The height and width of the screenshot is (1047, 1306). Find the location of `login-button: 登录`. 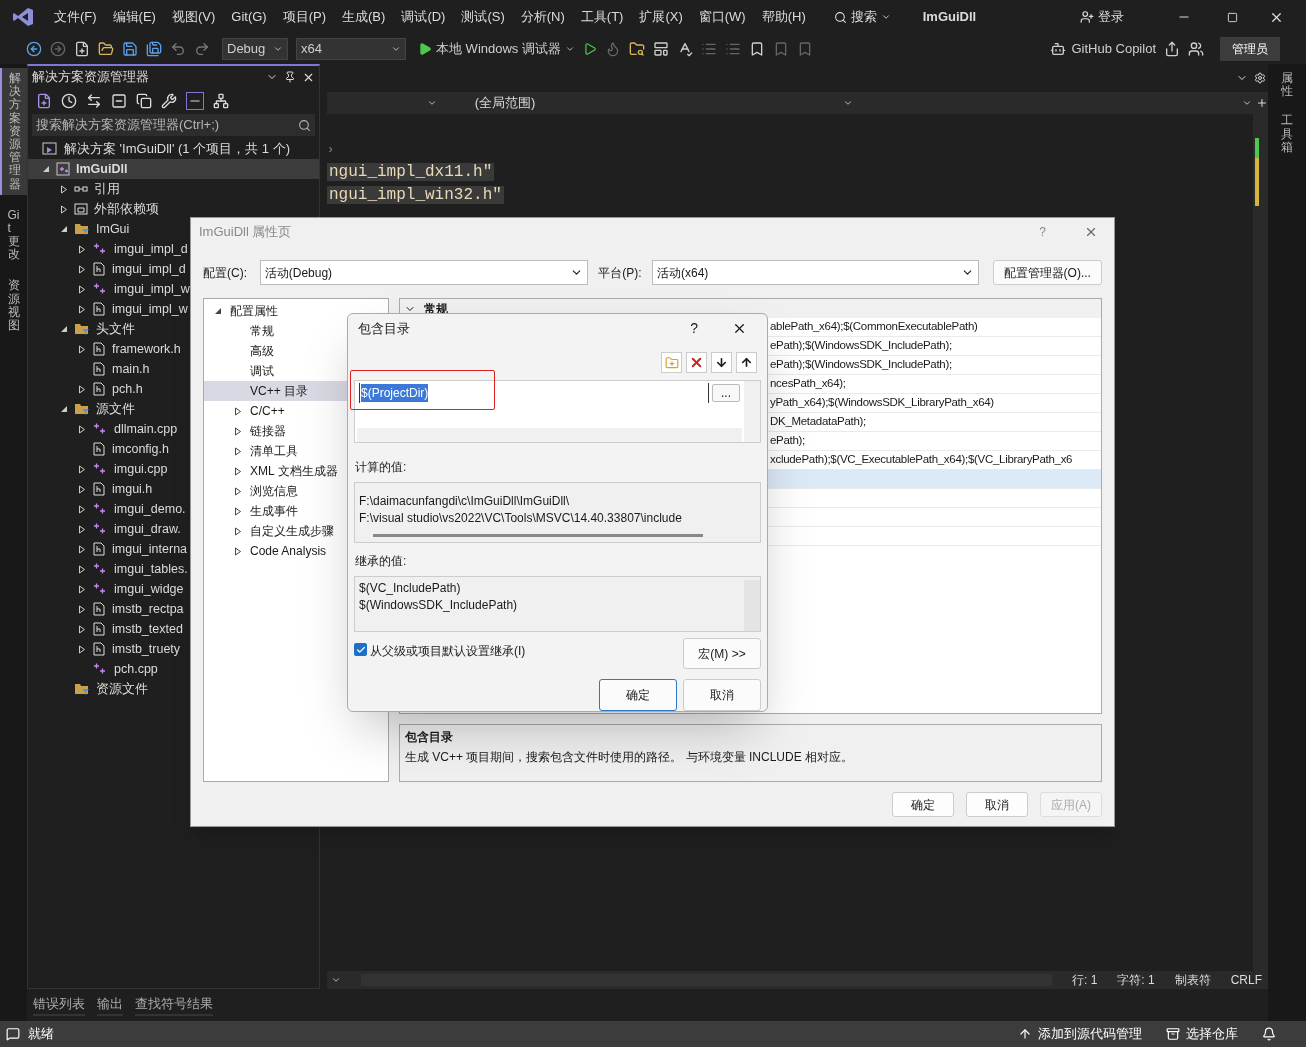

login-button: 登录 is located at coordinates (1102, 17).